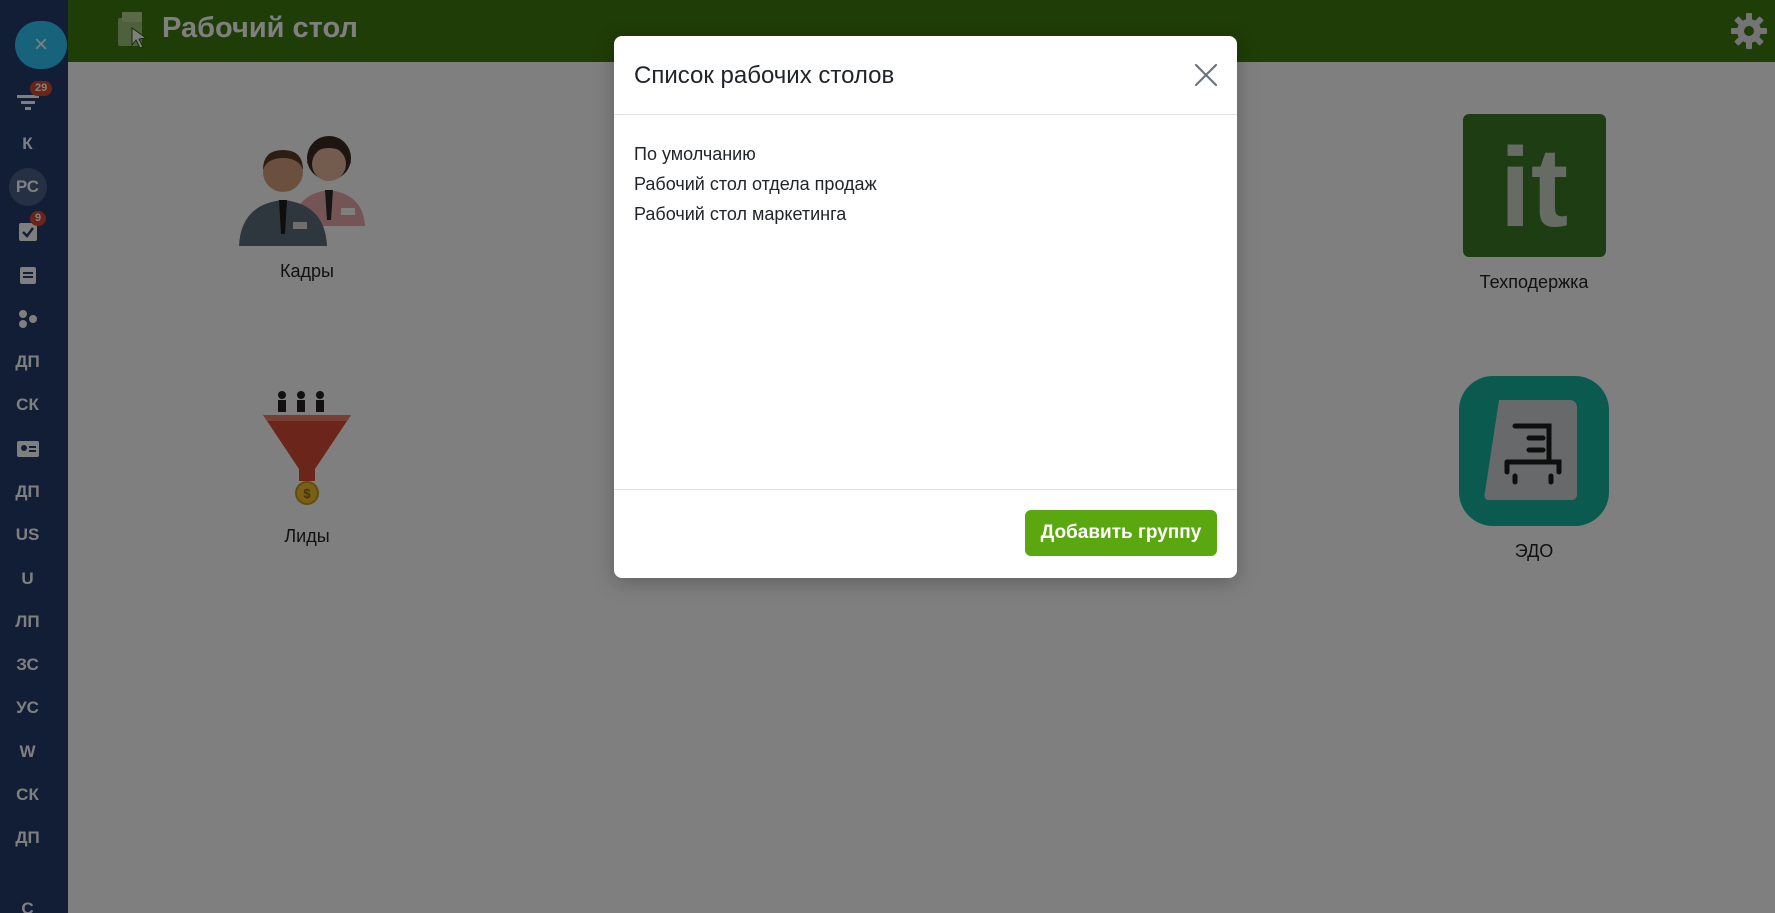  What do you see at coordinates (925, 184) in the screenshot?
I see `workspace-item-sales: Рабочий стол отдела продаж` at bounding box center [925, 184].